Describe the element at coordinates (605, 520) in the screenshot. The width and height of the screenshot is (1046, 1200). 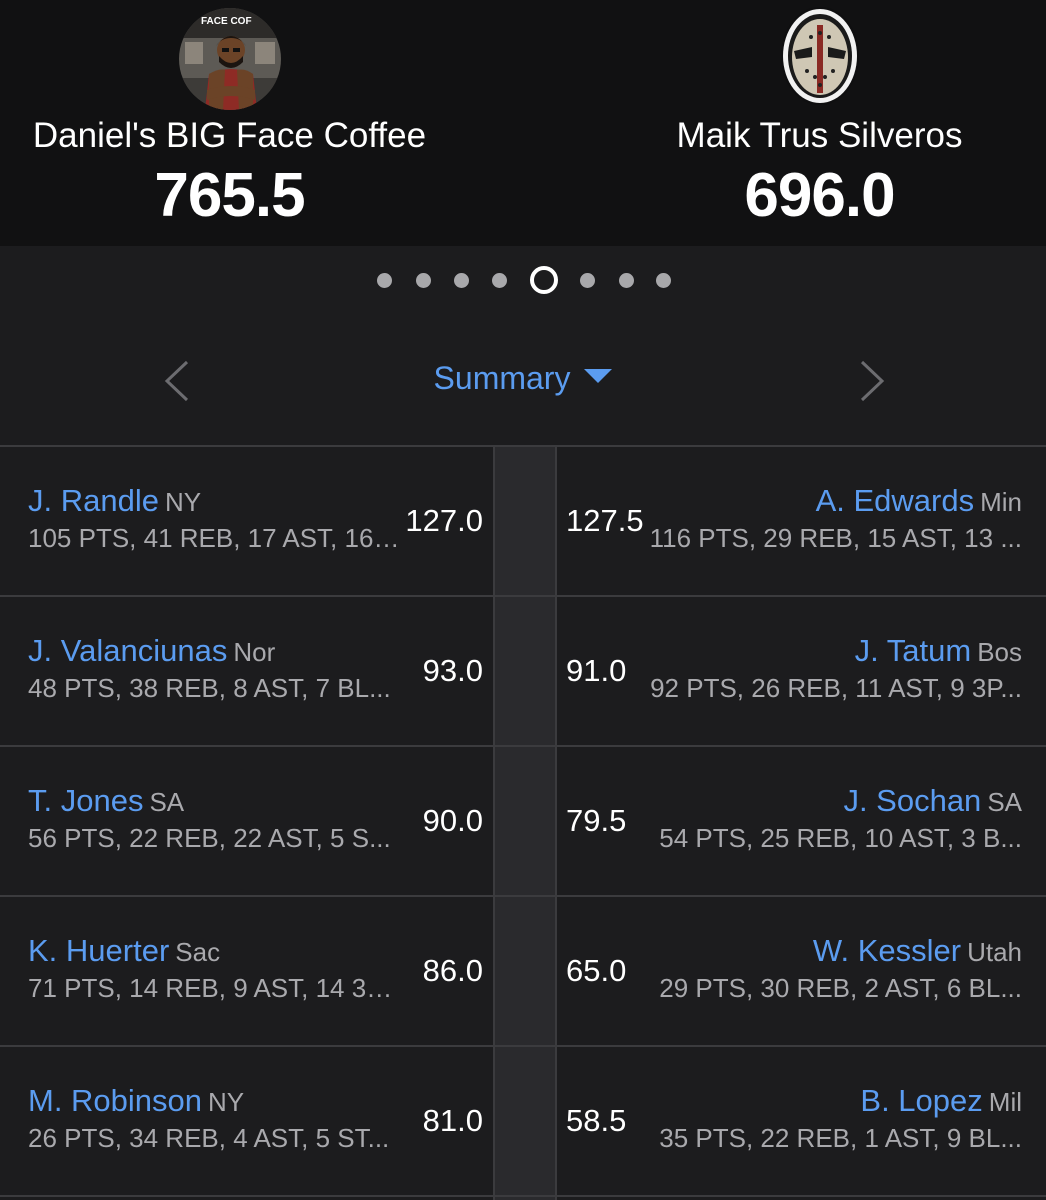
I see `away-player-points: 127.5` at that location.